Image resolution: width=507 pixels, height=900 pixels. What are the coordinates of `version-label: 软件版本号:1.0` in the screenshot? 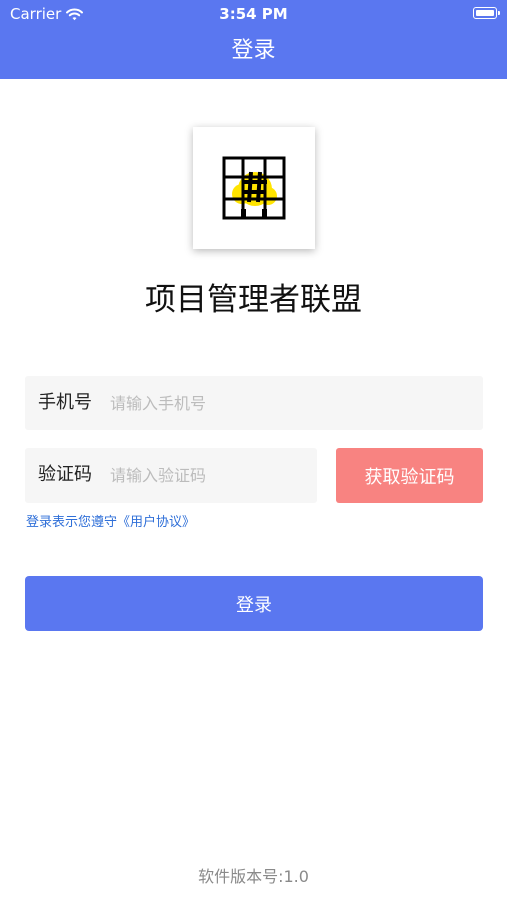 It's located at (253, 876).